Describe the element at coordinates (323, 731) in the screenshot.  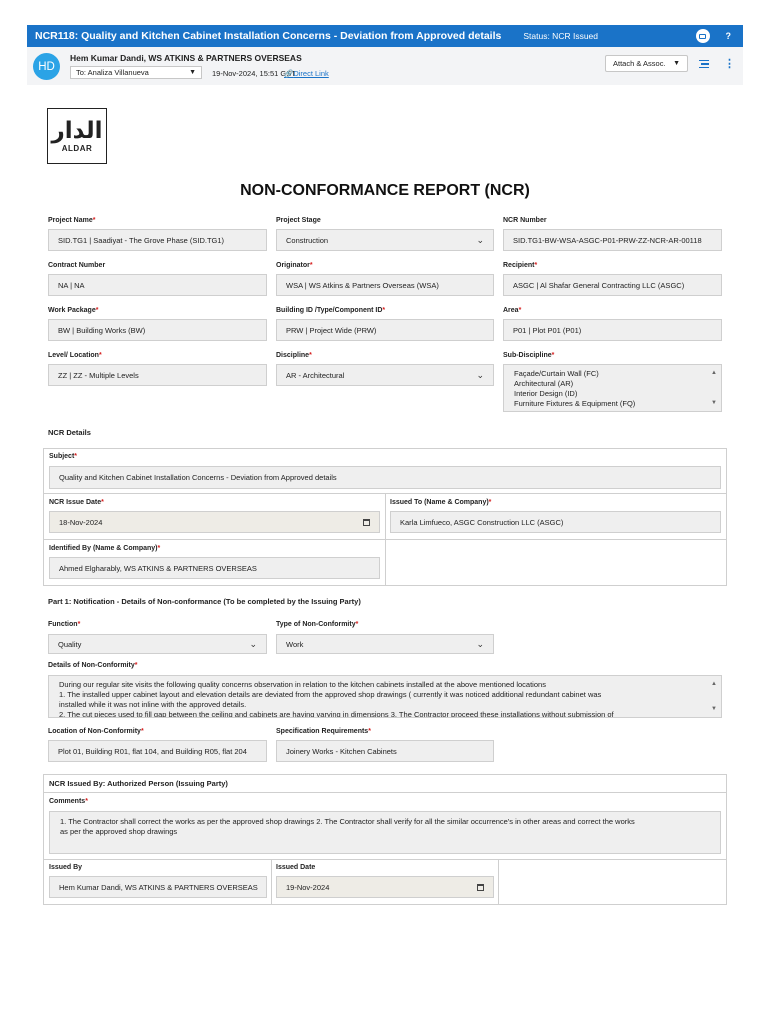
I see `spec-label: Specification Requirements*` at that location.